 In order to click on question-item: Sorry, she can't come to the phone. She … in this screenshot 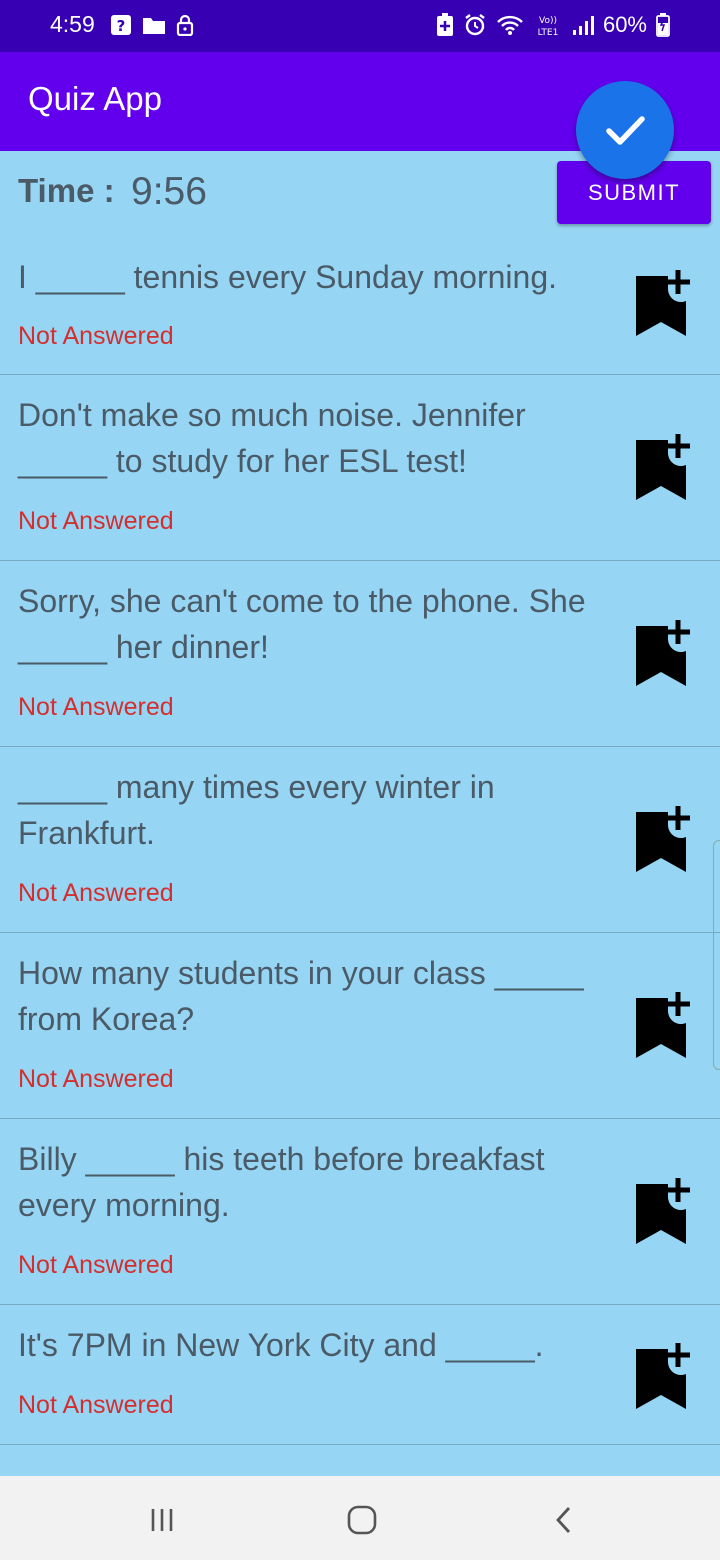, I will do `click(360, 654)`.